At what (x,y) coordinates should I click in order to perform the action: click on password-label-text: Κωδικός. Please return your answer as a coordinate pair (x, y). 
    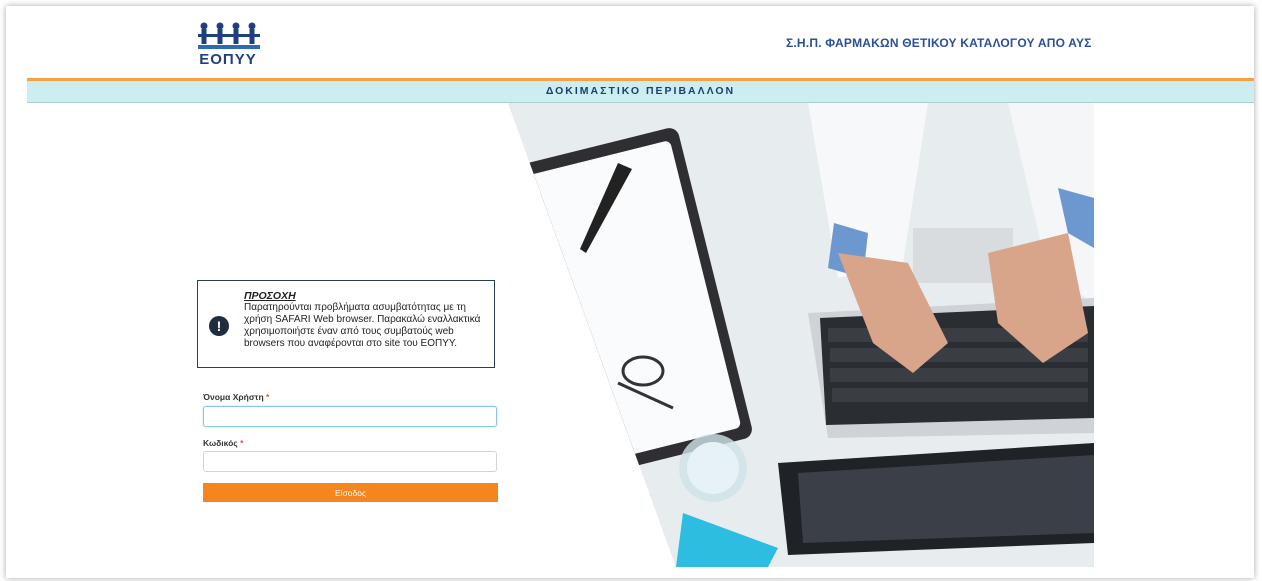
    Looking at the image, I should click on (220, 443).